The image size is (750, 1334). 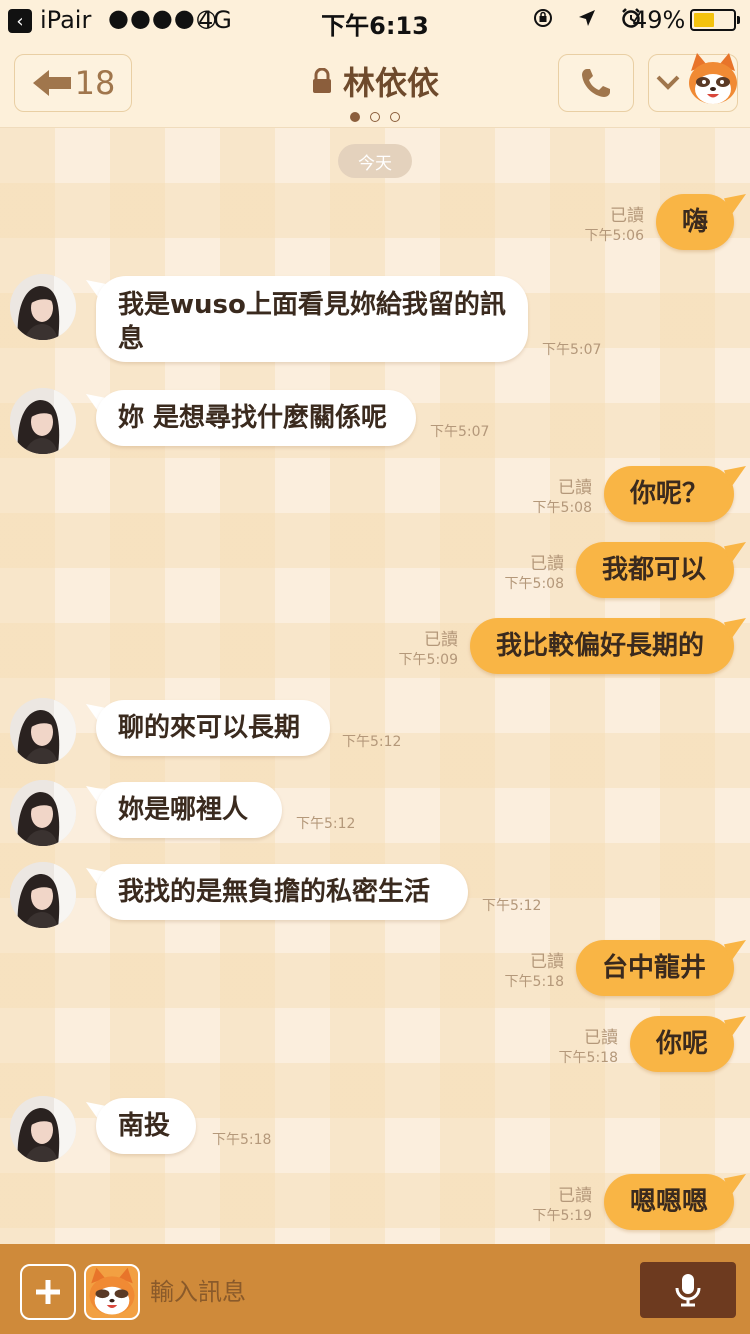 I want to click on incoming-message: 妳是哪裡人, so click(x=189, y=810).